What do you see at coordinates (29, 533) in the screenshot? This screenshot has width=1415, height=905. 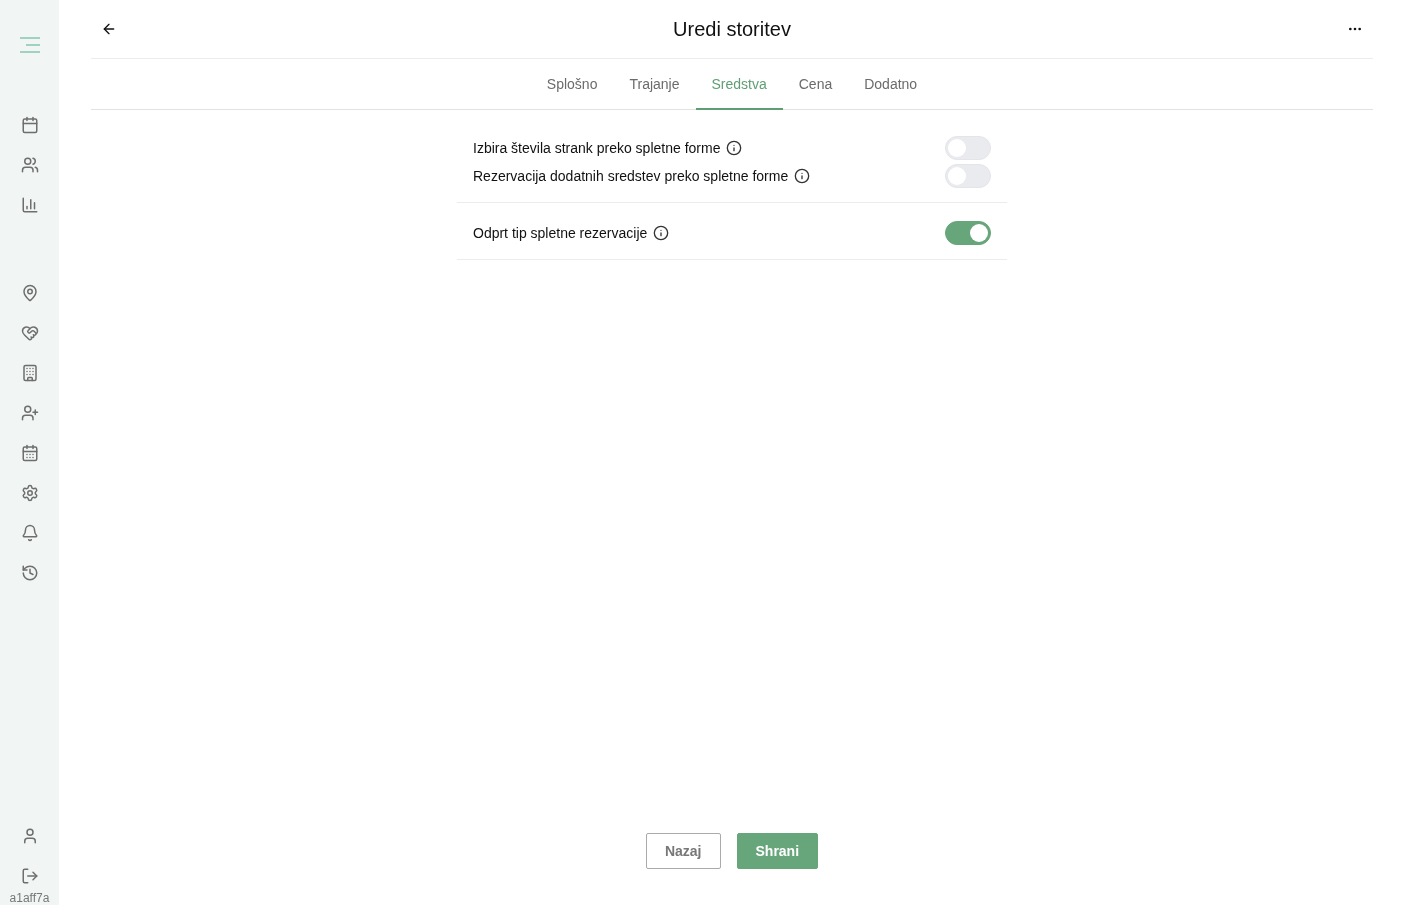 I see `bell-icon` at bounding box center [29, 533].